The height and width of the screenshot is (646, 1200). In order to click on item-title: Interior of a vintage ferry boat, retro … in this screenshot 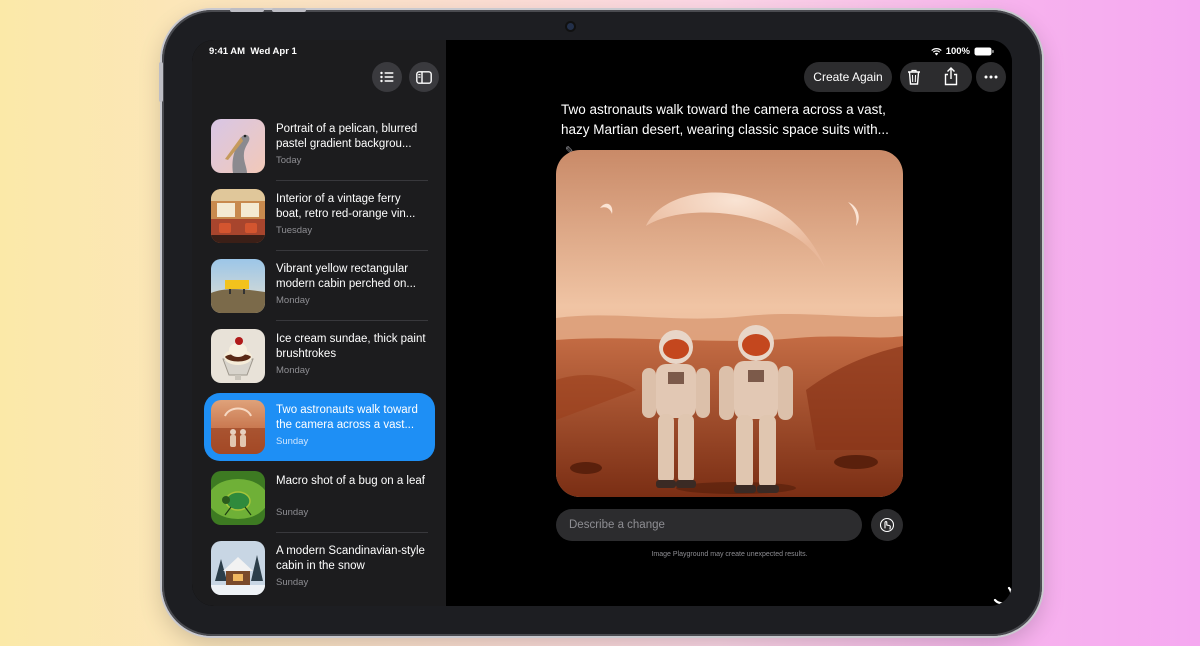, I will do `click(346, 206)`.